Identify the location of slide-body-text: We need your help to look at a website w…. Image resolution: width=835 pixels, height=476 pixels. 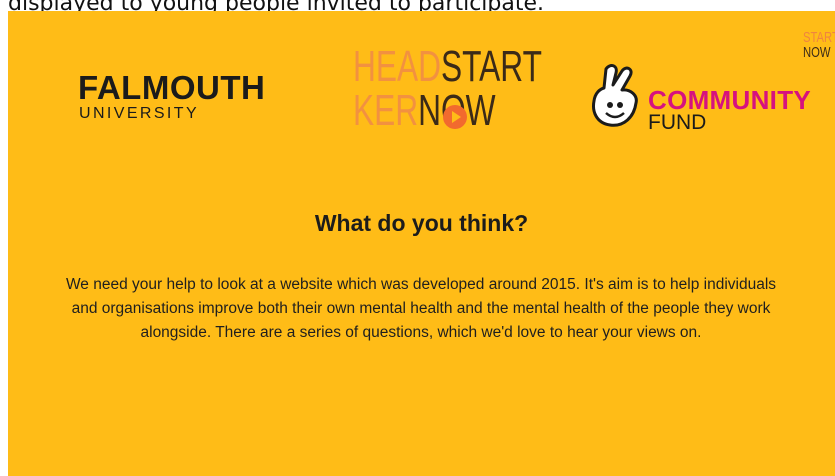
(421, 308).